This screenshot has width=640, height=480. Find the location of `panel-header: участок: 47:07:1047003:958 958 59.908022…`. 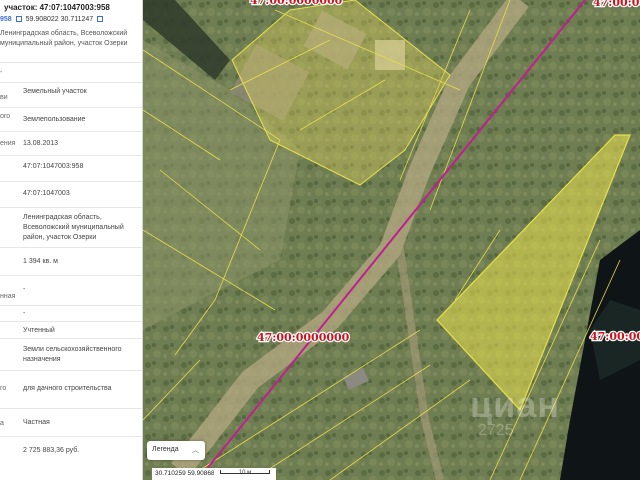

panel-header: участок: 47:07:1047003:958 958 59.908022… is located at coordinates (71, 31).